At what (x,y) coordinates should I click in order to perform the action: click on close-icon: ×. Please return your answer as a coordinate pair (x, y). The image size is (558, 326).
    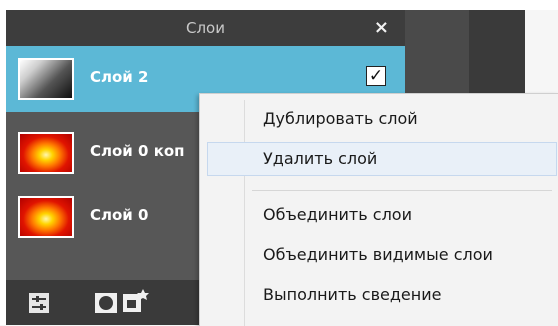
    Looking at the image, I should click on (381, 28).